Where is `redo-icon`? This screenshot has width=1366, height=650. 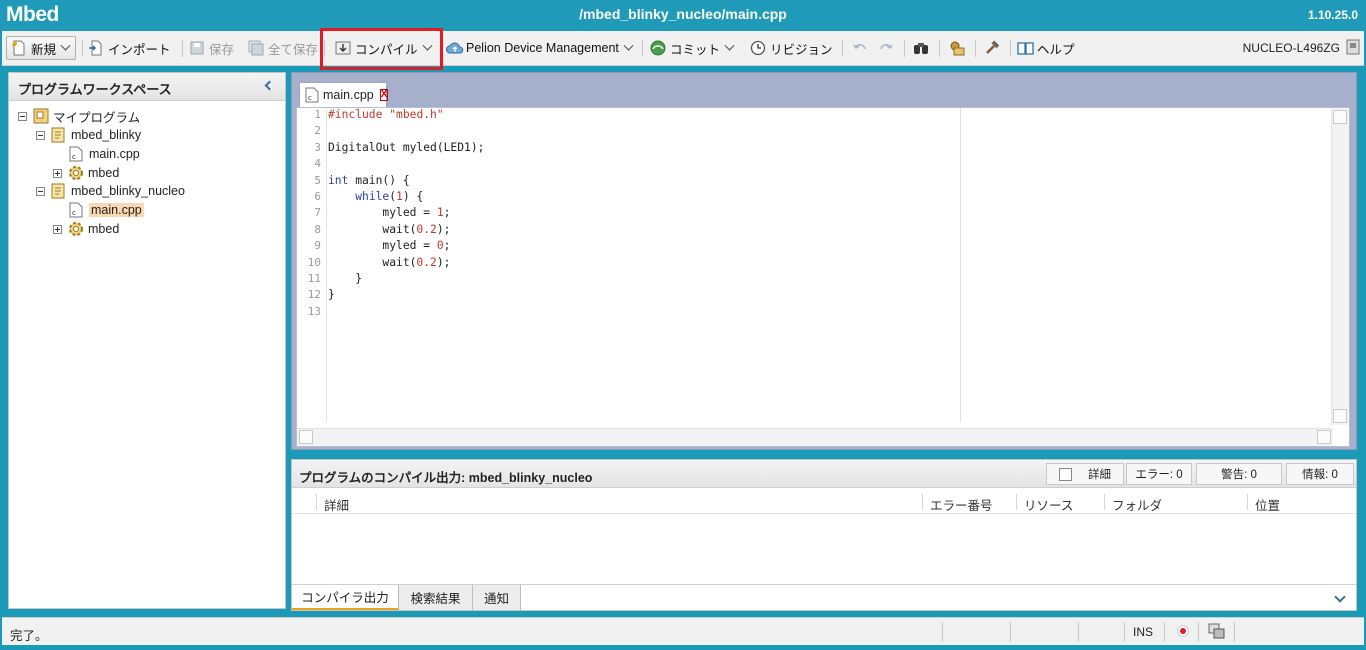
redo-icon is located at coordinates (886, 48).